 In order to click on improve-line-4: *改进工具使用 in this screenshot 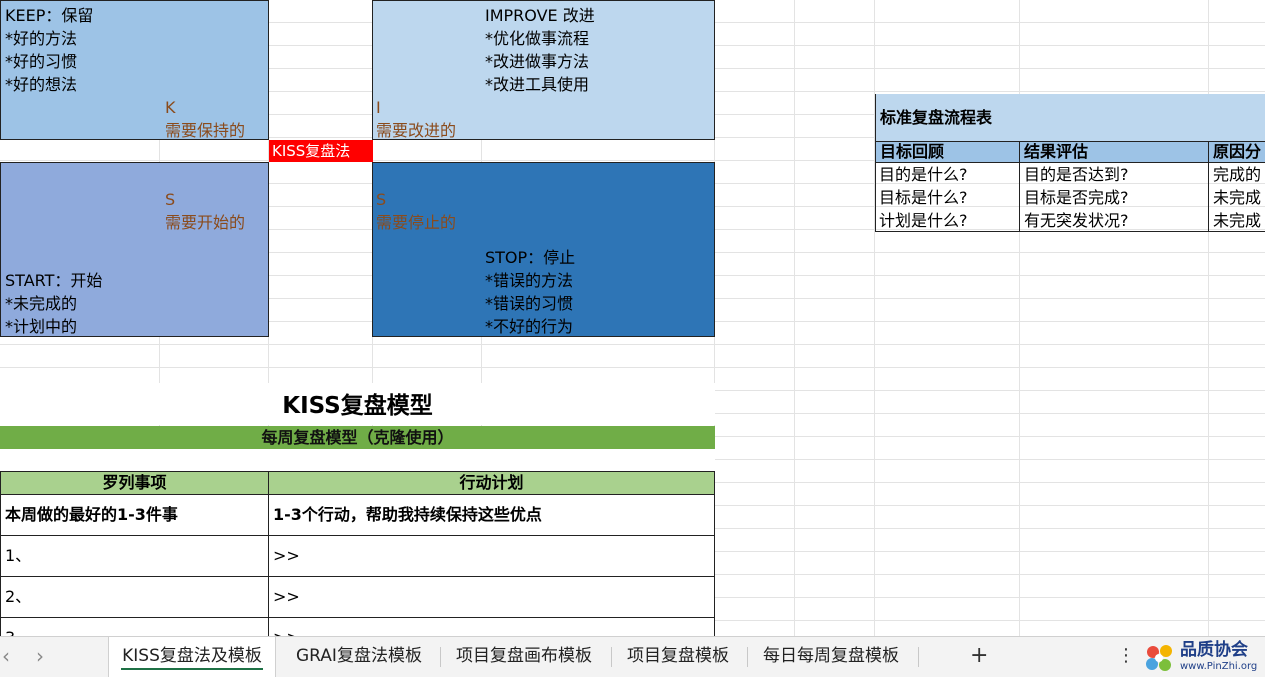, I will do `click(537, 84)`.